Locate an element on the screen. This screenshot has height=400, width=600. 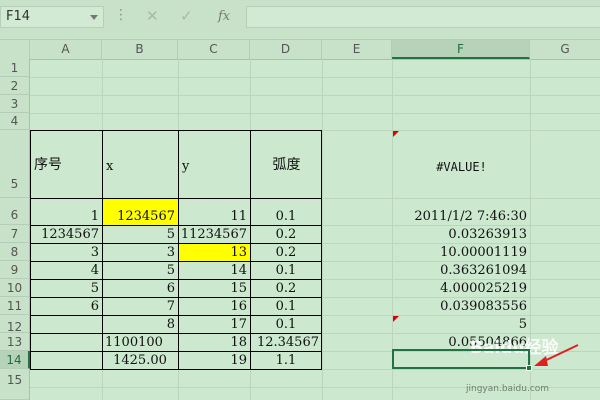
row-header: 5 is located at coordinates (15, 164).